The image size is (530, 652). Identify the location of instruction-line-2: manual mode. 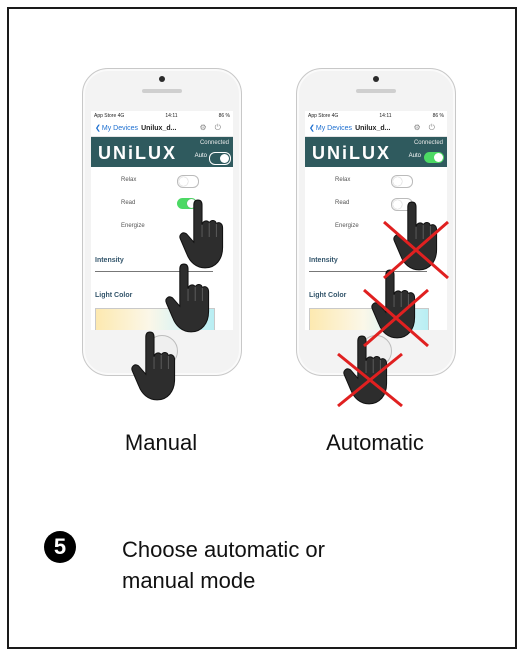
(189, 580).